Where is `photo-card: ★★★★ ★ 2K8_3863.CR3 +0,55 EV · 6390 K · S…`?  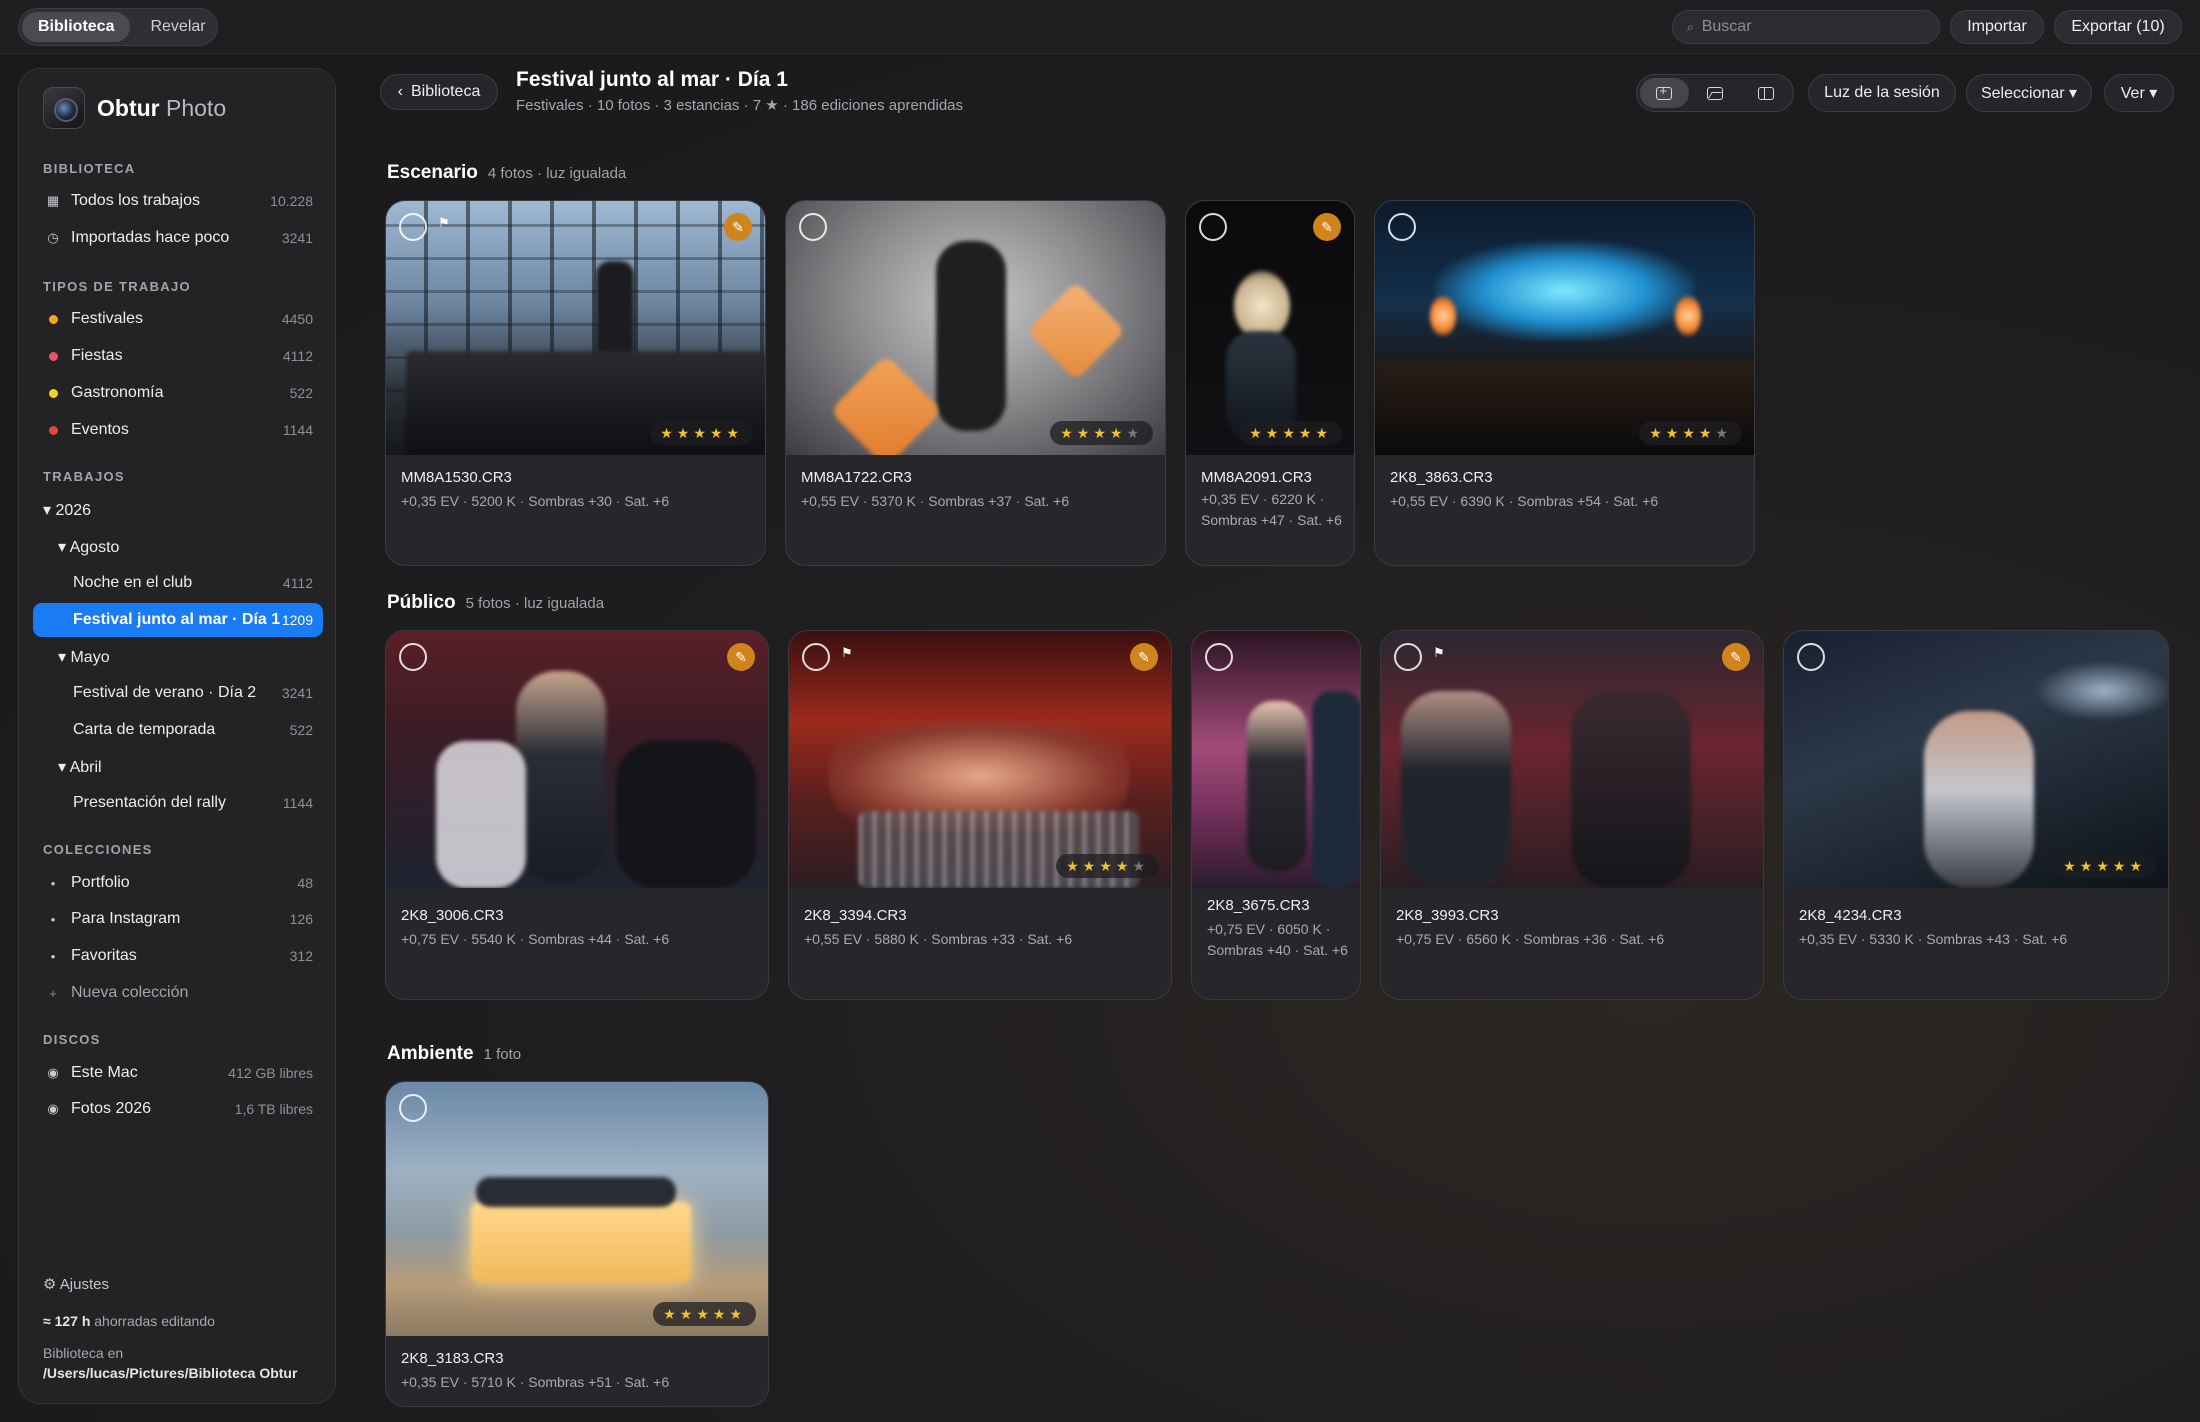 photo-card: ★★★★ ★ 2K8_3863.CR3 +0,55 EV · 6390 K · S… is located at coordinates (1564, 383).